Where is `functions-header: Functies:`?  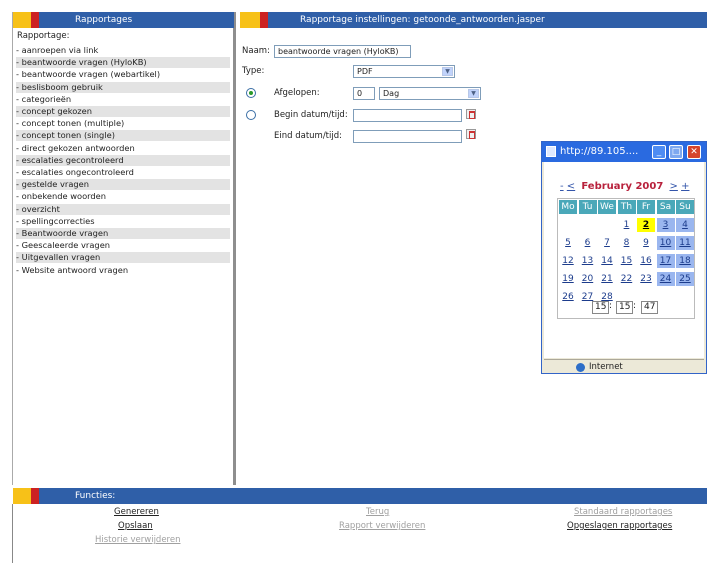 functions-header: Functies: is located at coordinates (360, 496).